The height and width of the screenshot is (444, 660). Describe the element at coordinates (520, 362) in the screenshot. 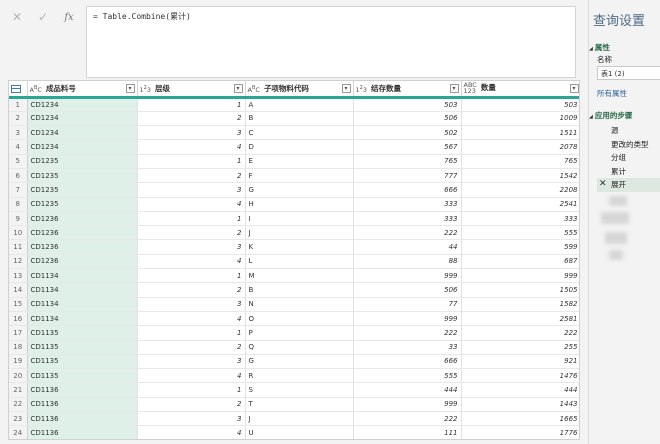

I see `cell-quantity: 921` at that location.